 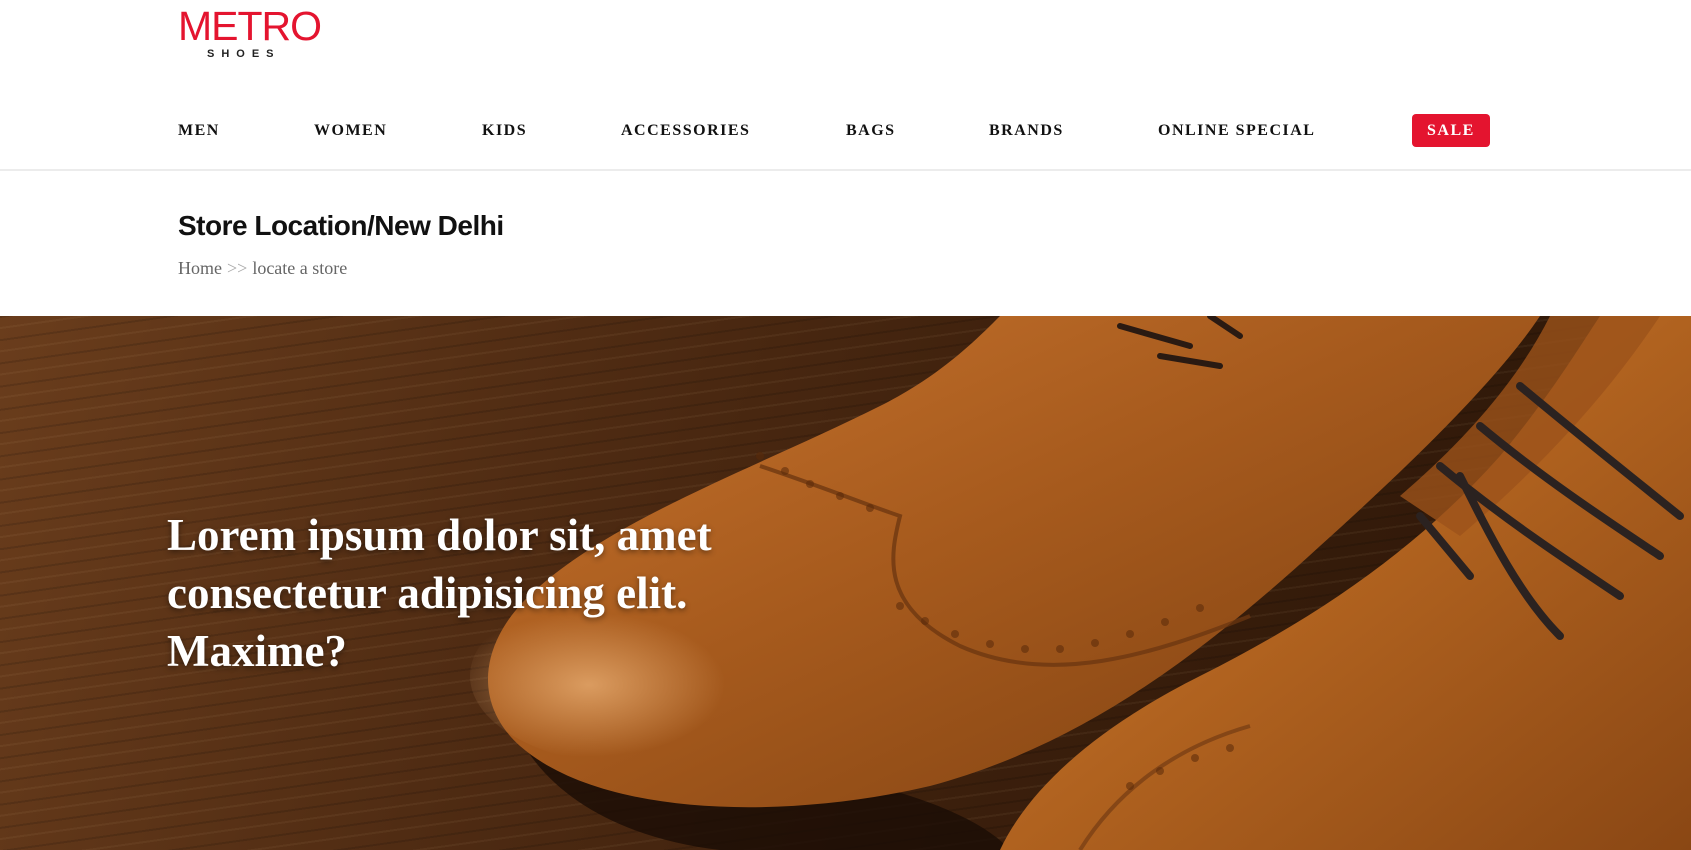 I want to click on nav-item-kids: KIDS, so click(x=504, y=131).